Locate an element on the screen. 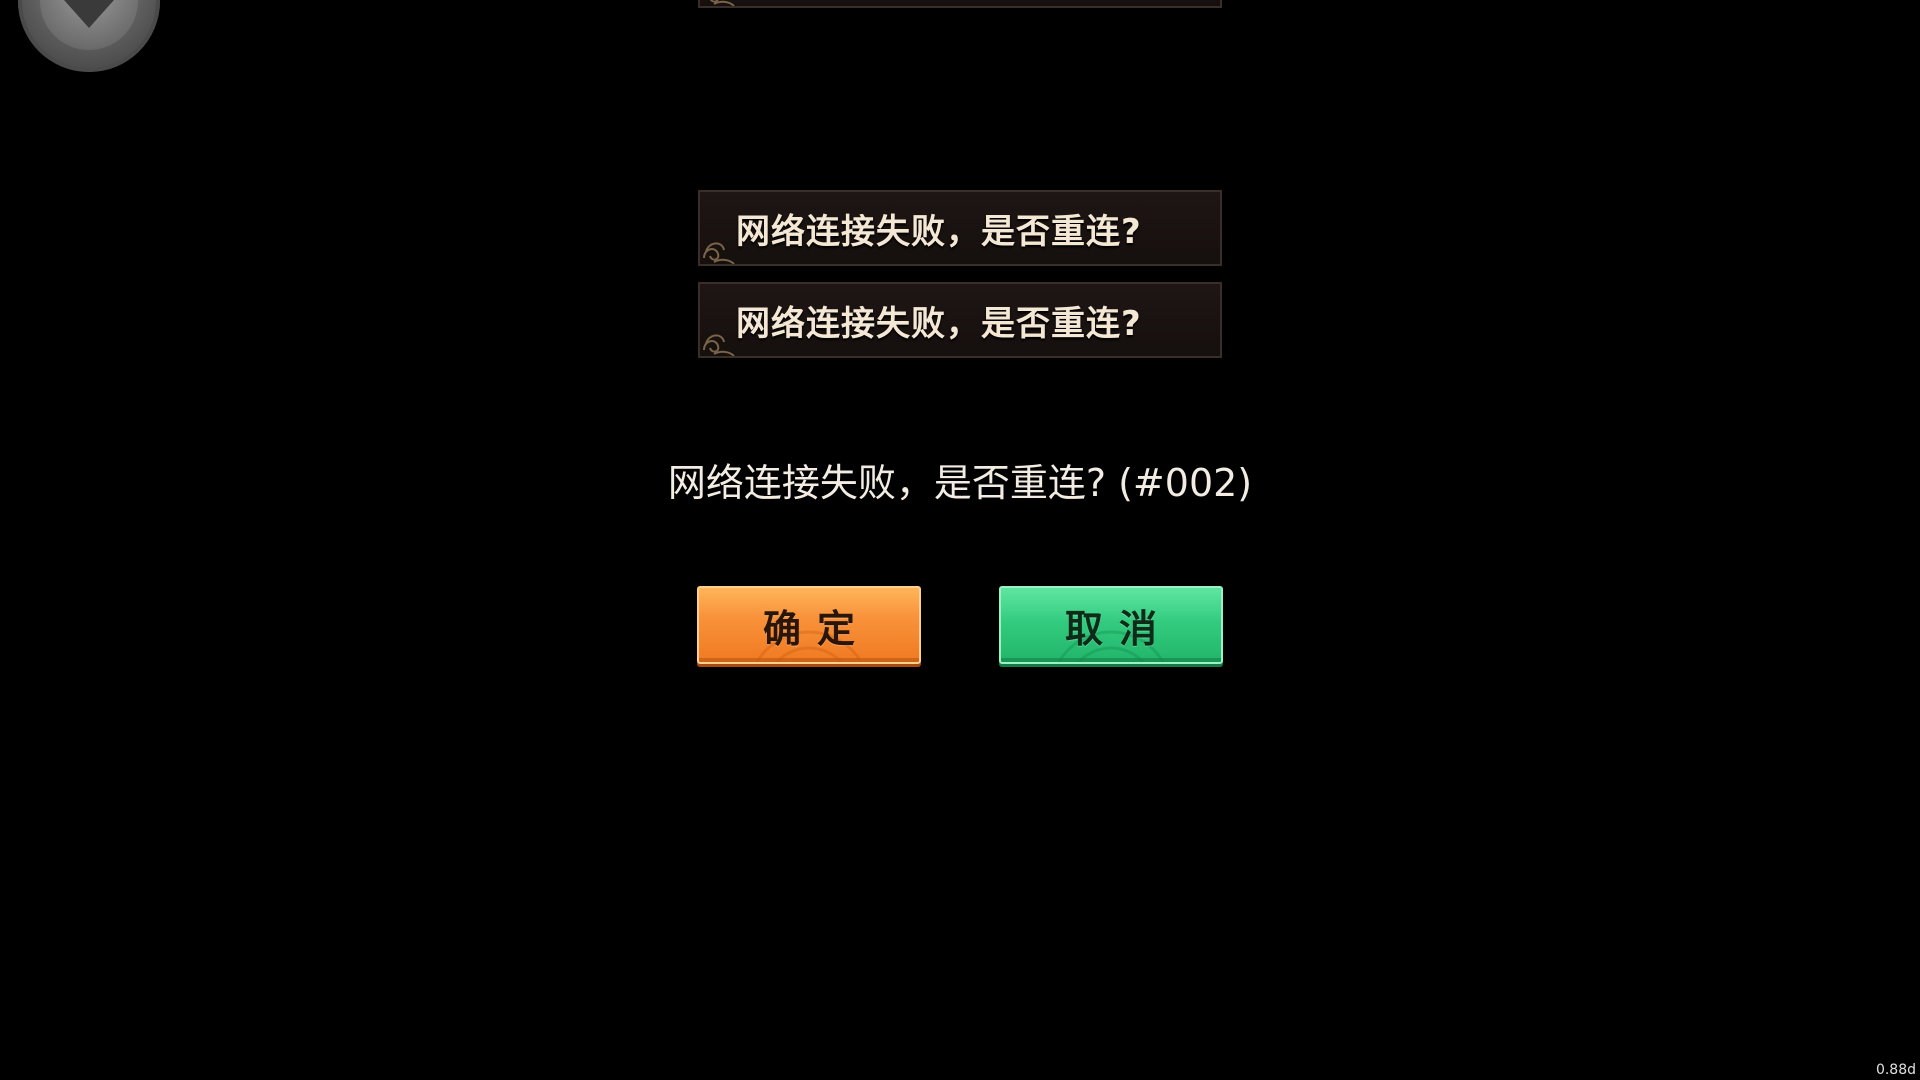  cancel-button: 取消 is located at coordinates (1111, 625).